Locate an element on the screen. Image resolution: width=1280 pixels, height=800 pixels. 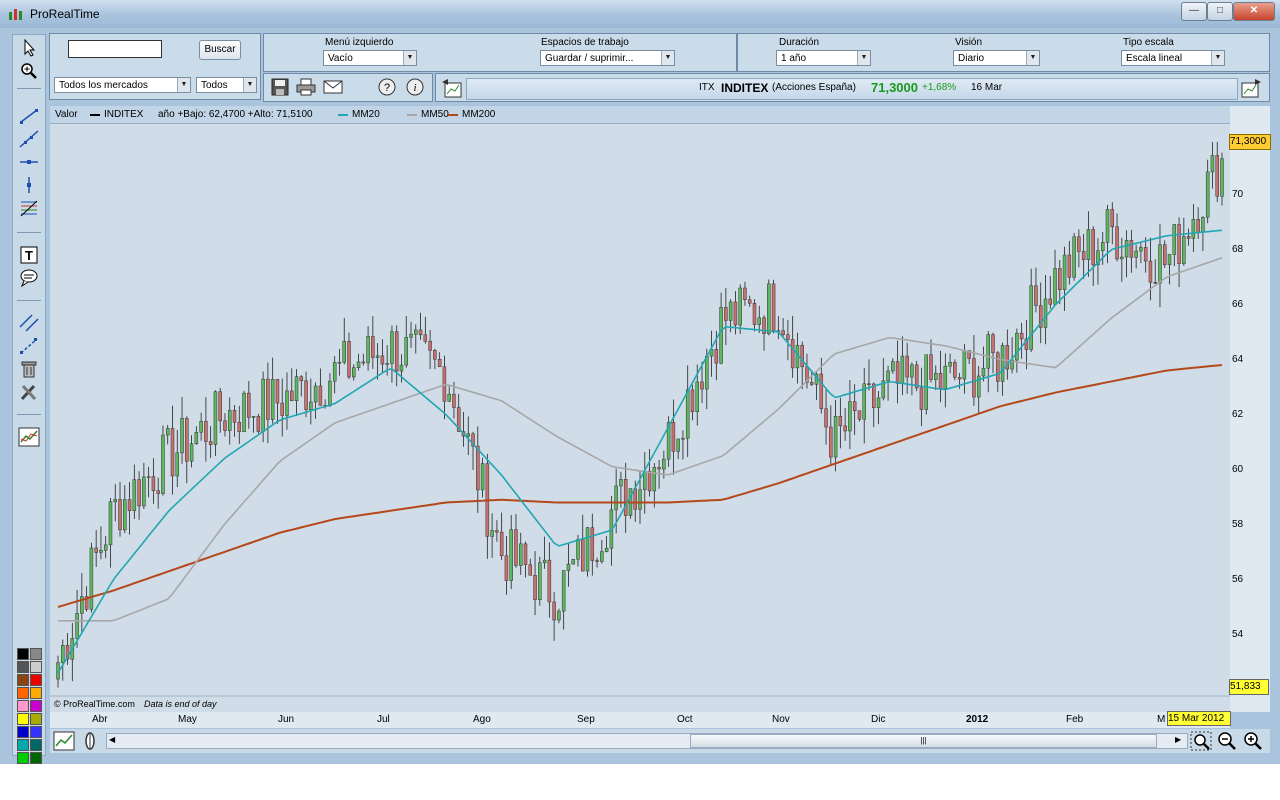
zoom-out-icon is located at coordinates (1227, 741).